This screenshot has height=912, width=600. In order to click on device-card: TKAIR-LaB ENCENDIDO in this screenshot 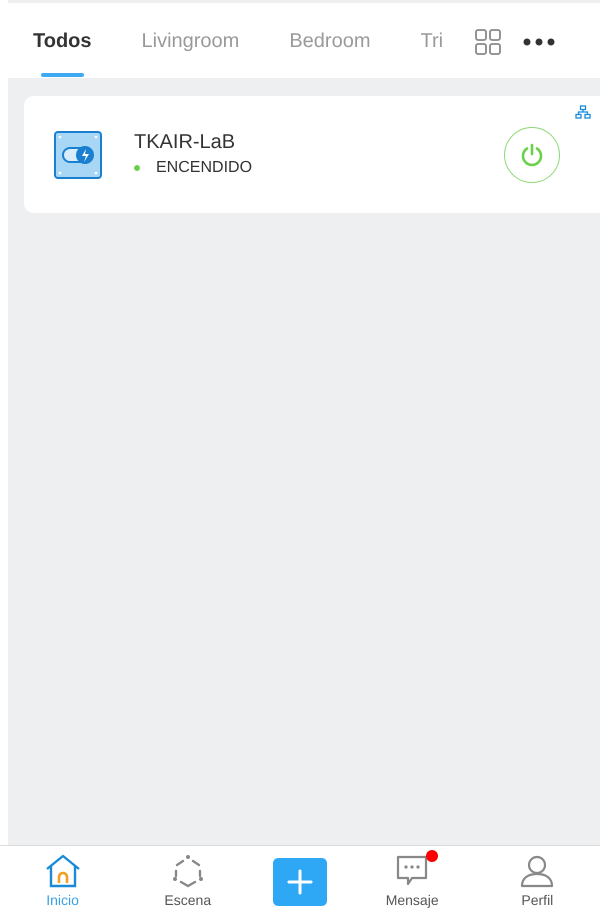, I will do `click(312, 154)`.